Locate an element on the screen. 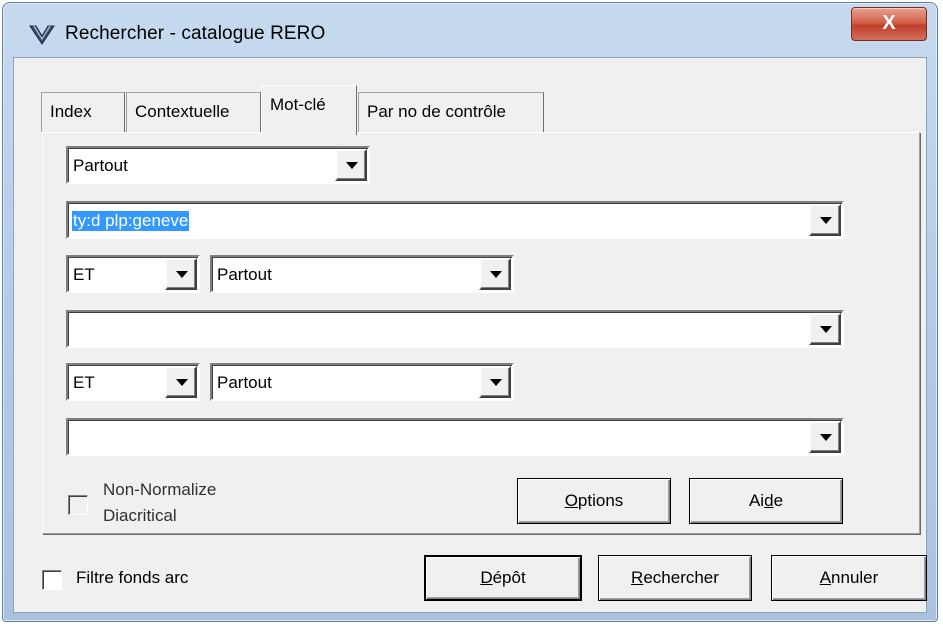 The image size is (943, 626). scope-select-3: Partout is located at coordinates (362, 382).